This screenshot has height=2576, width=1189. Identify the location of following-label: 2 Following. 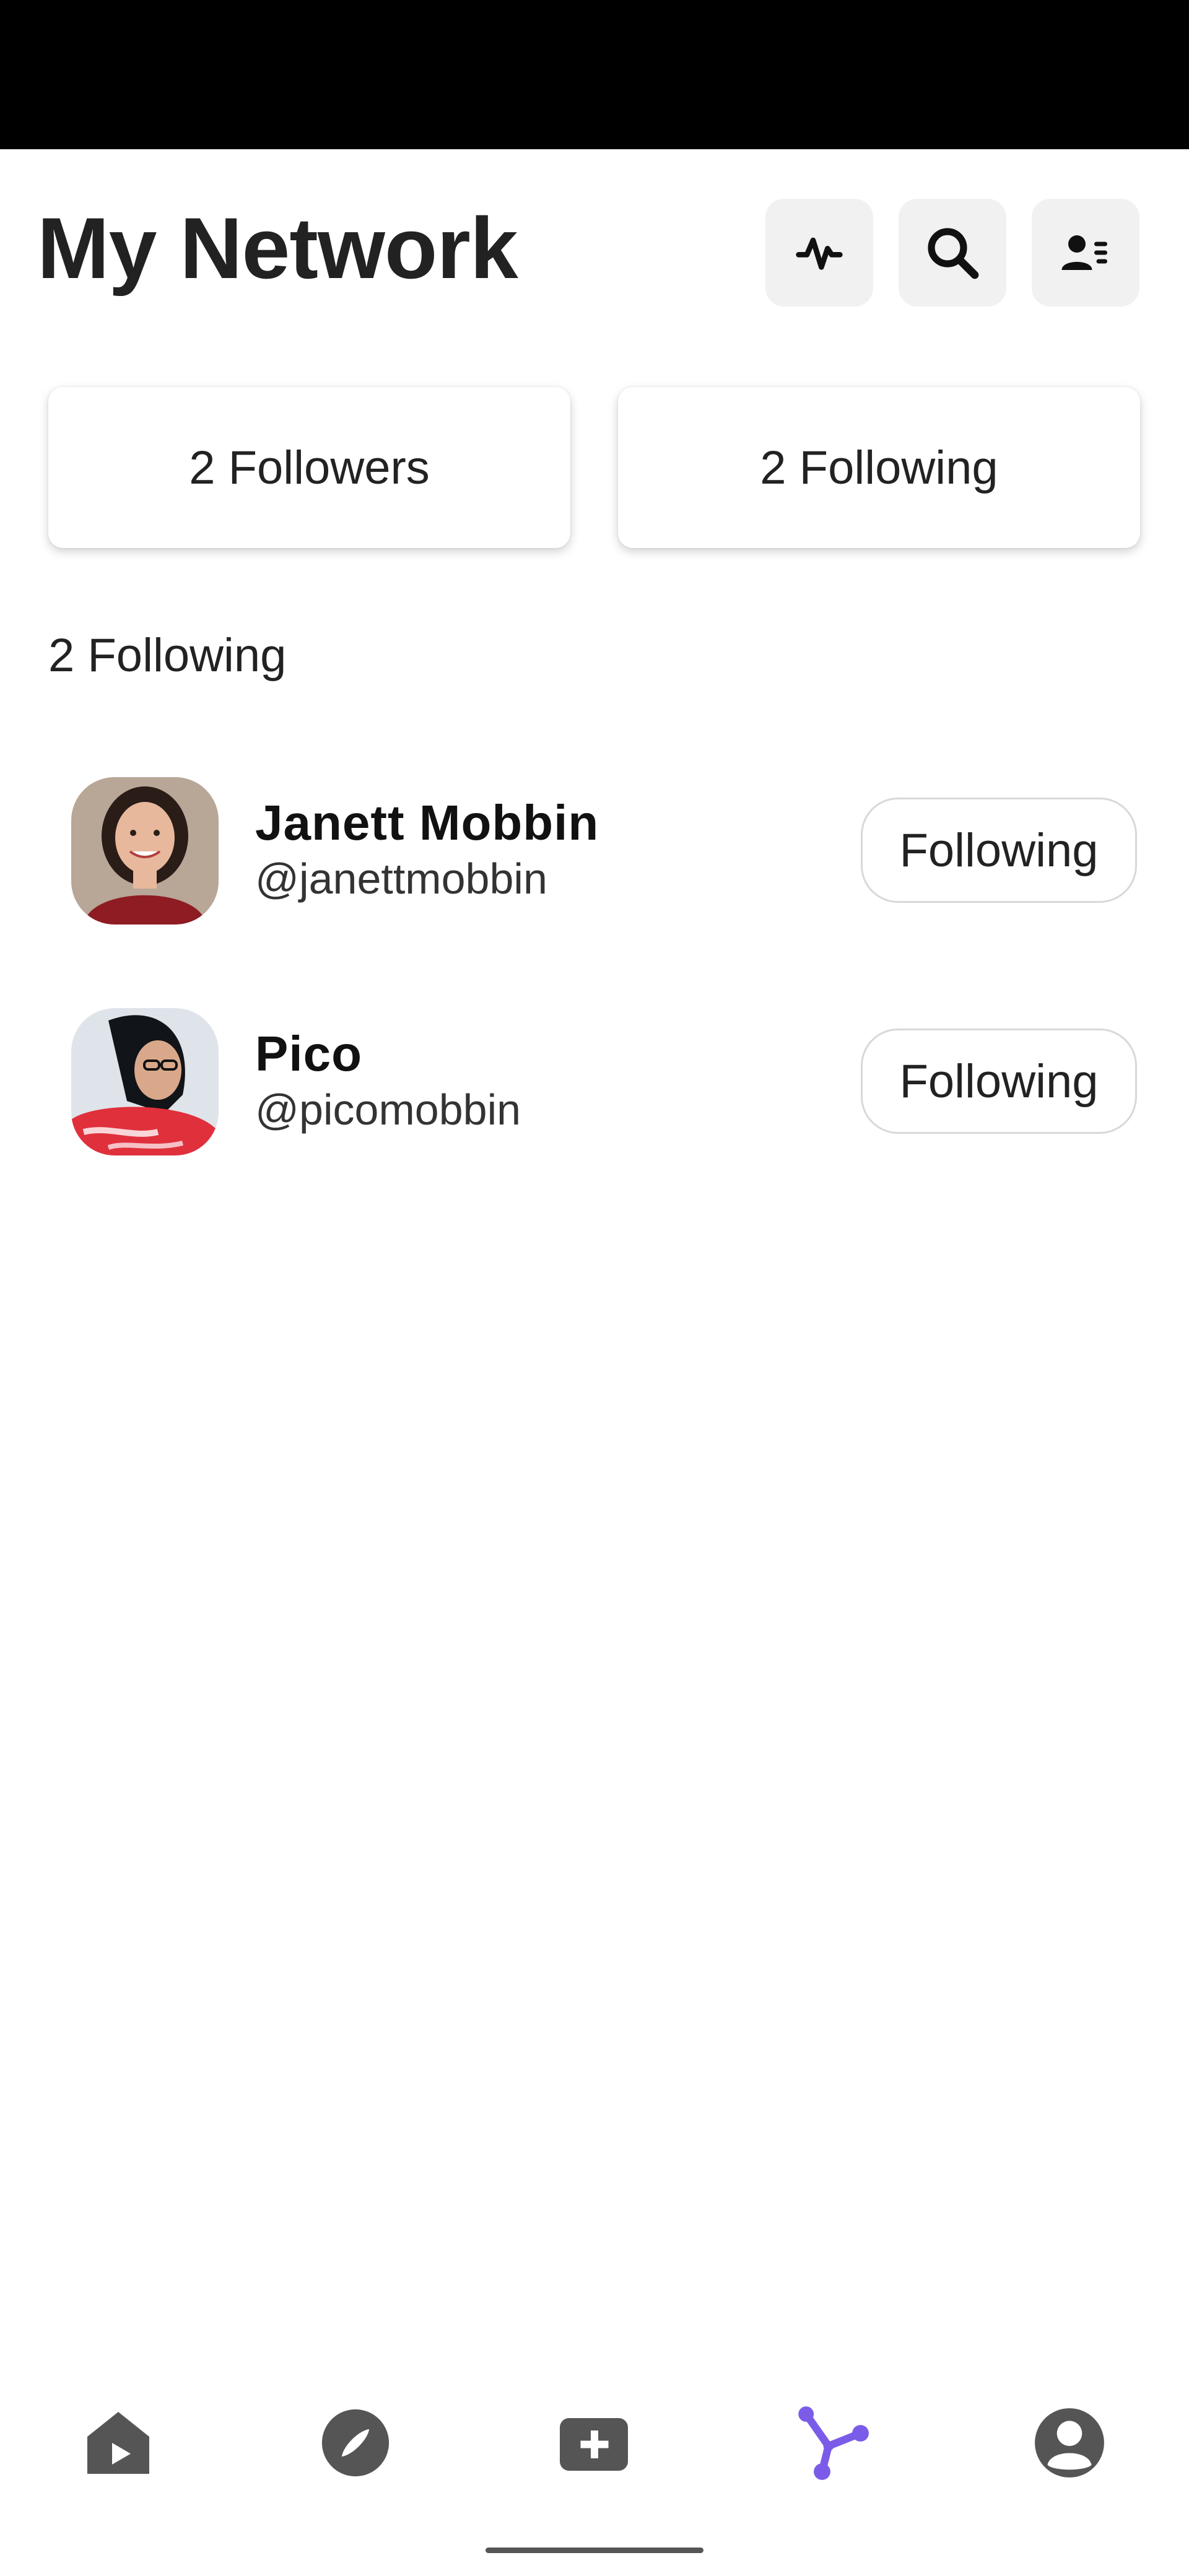
(879, 467).